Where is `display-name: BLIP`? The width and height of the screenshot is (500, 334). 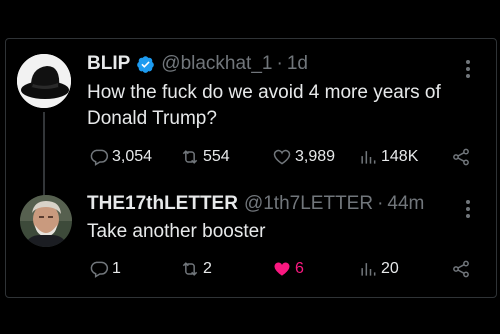
display-name: BLIP is located at coordinates (108, 64).